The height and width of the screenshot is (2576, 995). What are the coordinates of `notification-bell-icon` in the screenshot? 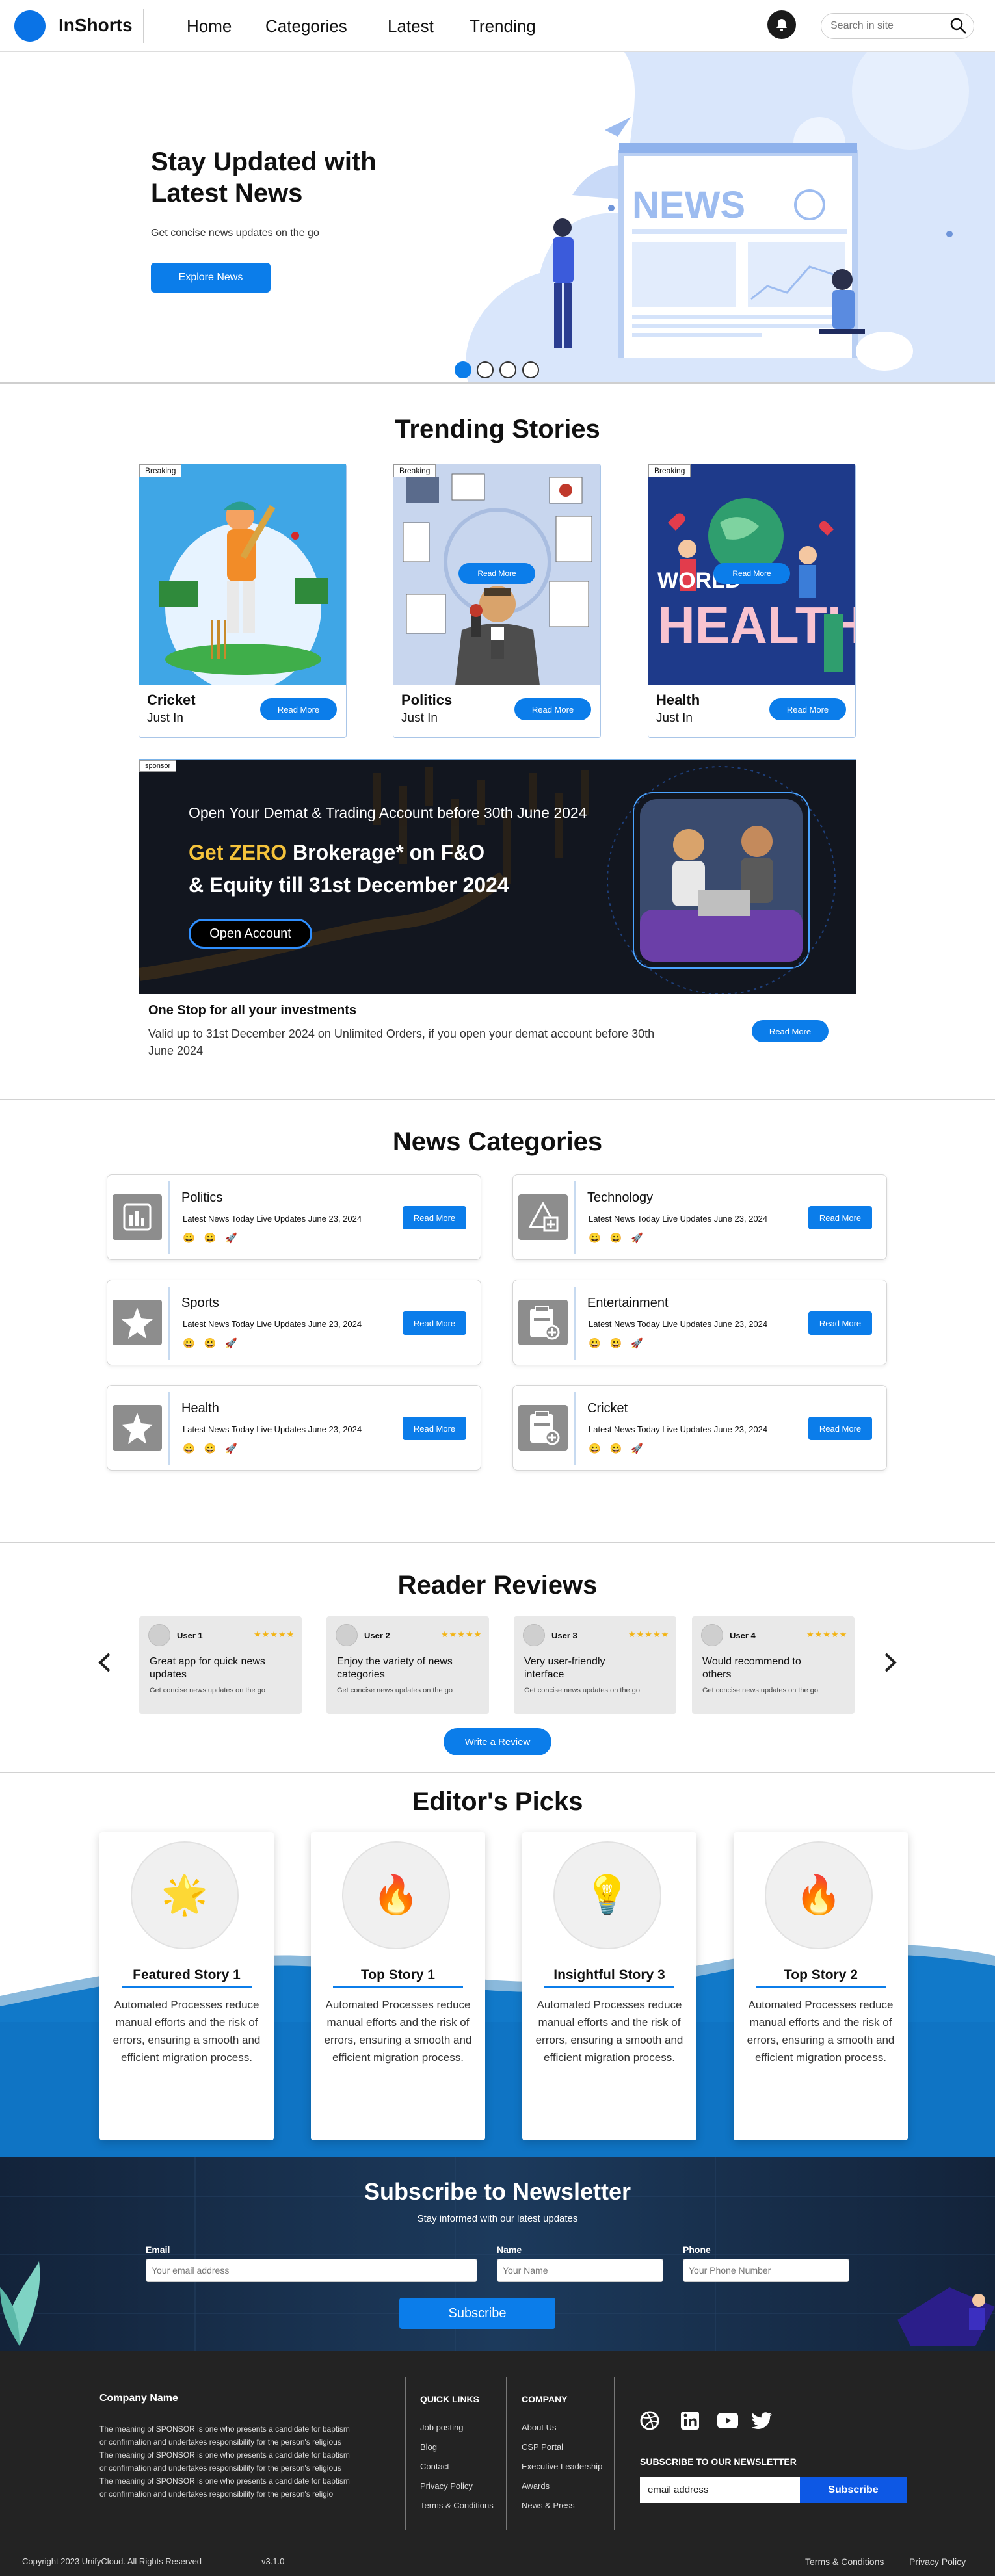 It's located at (781, 24).